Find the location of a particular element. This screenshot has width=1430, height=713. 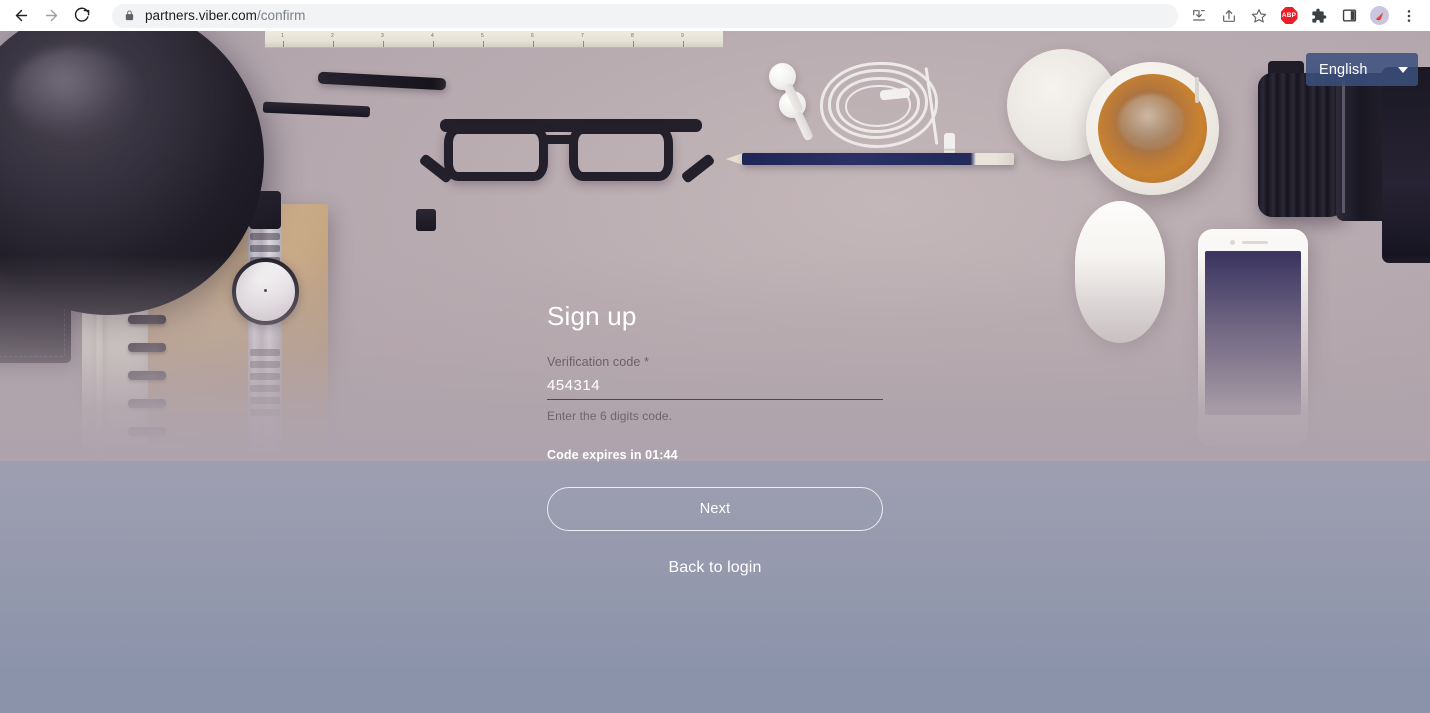

back-to-login-link: Back to login is located at coordinates (715, 568).